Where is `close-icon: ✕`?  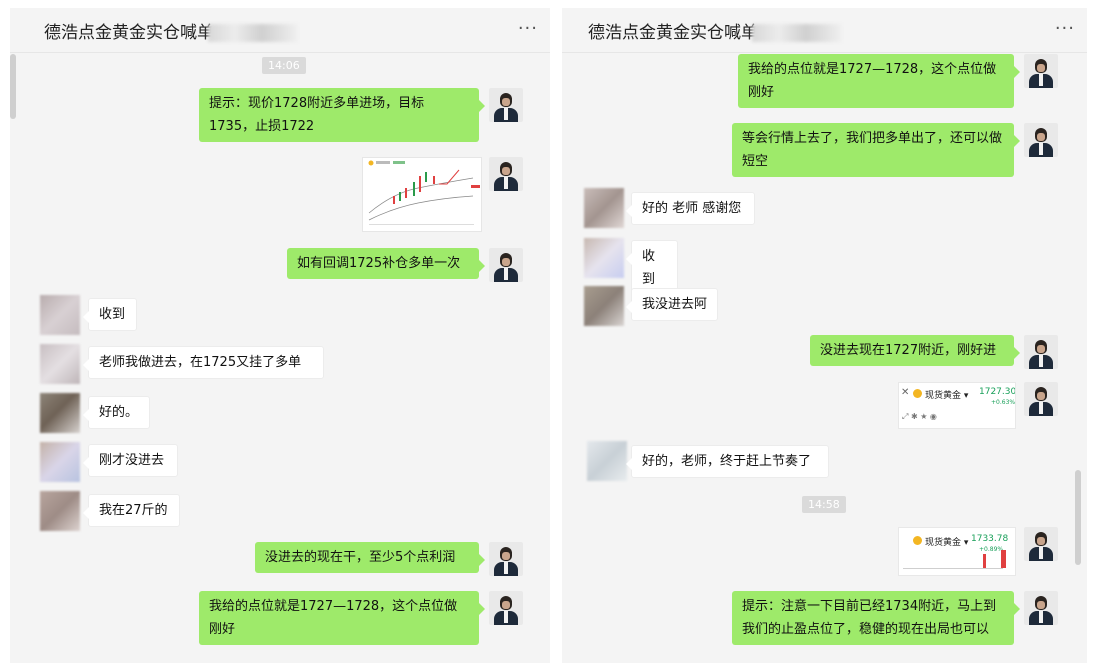 close-icon: ✕ is located at coordinates (905, 392).